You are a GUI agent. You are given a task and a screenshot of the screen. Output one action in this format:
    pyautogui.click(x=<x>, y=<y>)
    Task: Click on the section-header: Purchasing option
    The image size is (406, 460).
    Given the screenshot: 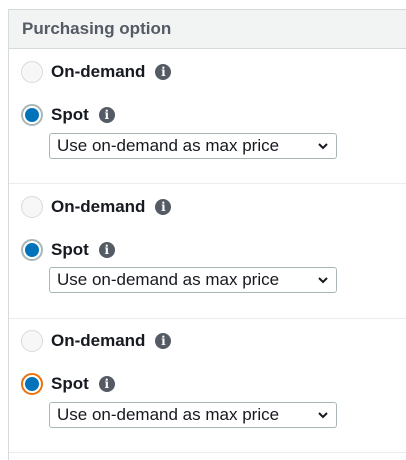 What is the action you would take?
    pyautogui.click(x=207, y=29)
    